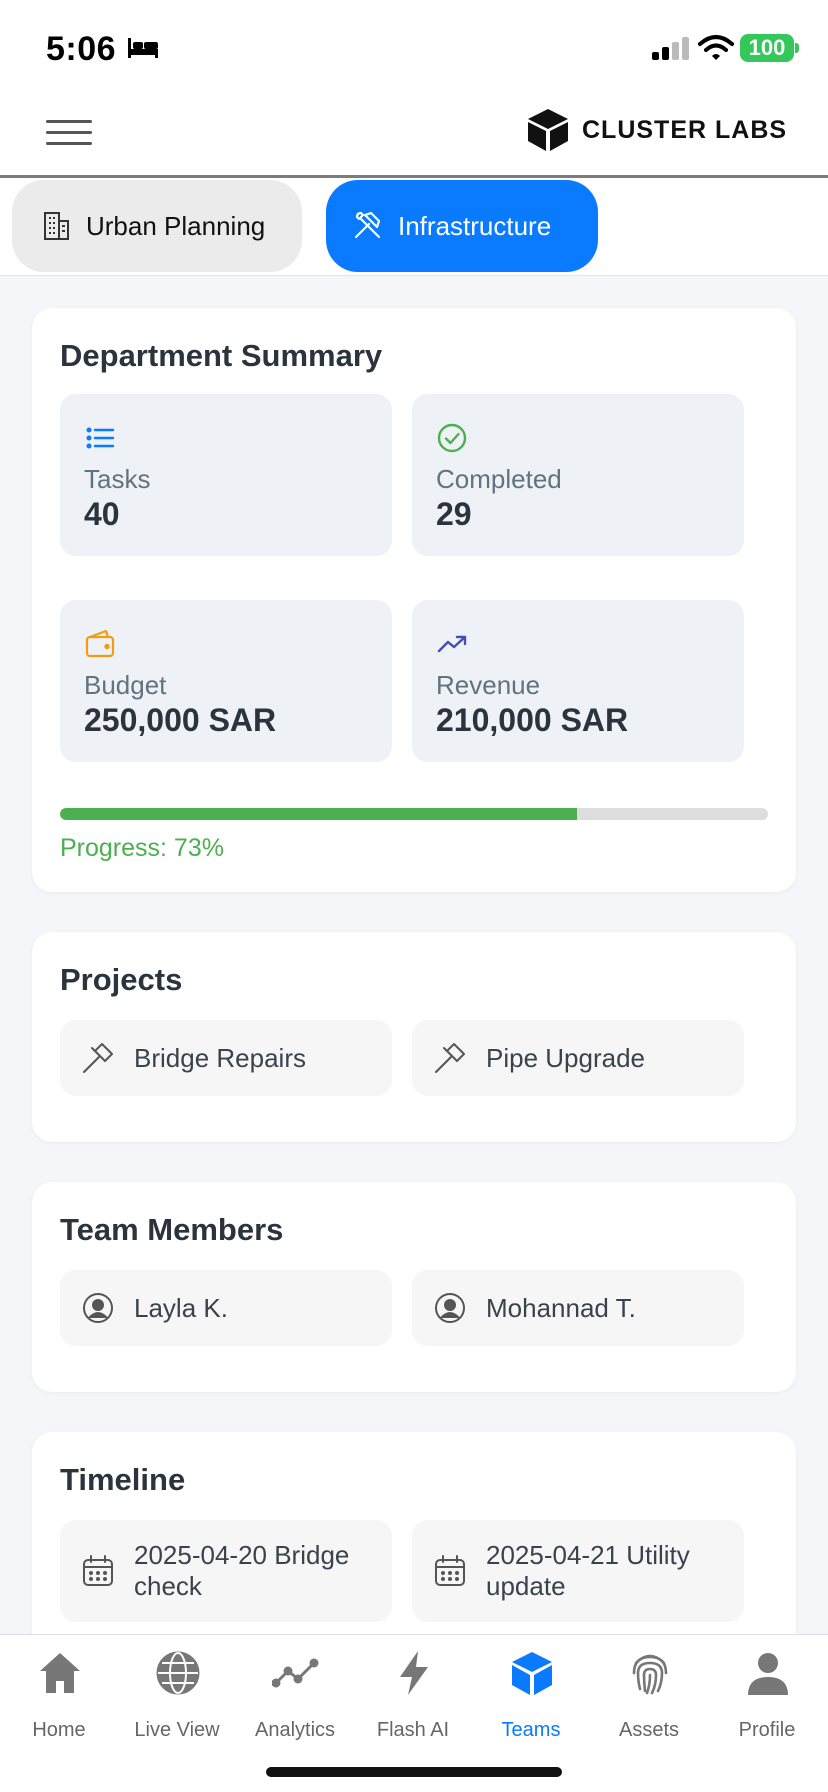  I want to click on projects-card: Projects Bridge Repairs Pipe Upgrade, so click(414, 1037).